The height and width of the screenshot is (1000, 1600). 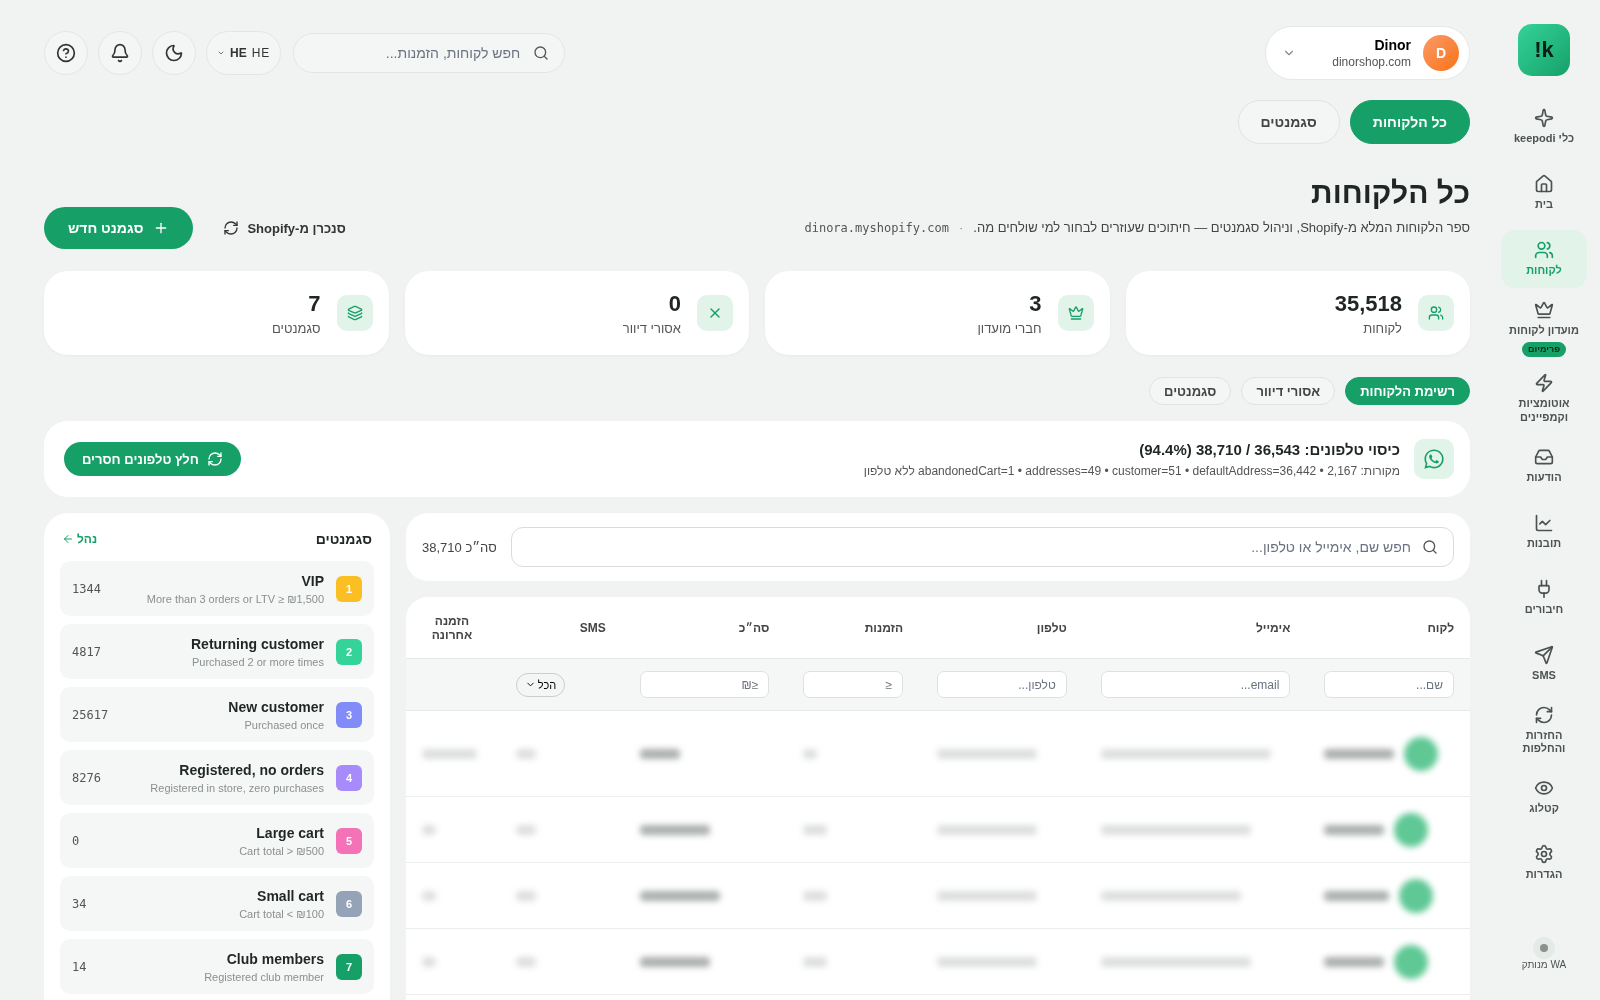 What do you see at coordinates (284, 228) in the screenshot?
I see `sync-button: סנכרן מ-Shopify` at bounding box center [284, 228].